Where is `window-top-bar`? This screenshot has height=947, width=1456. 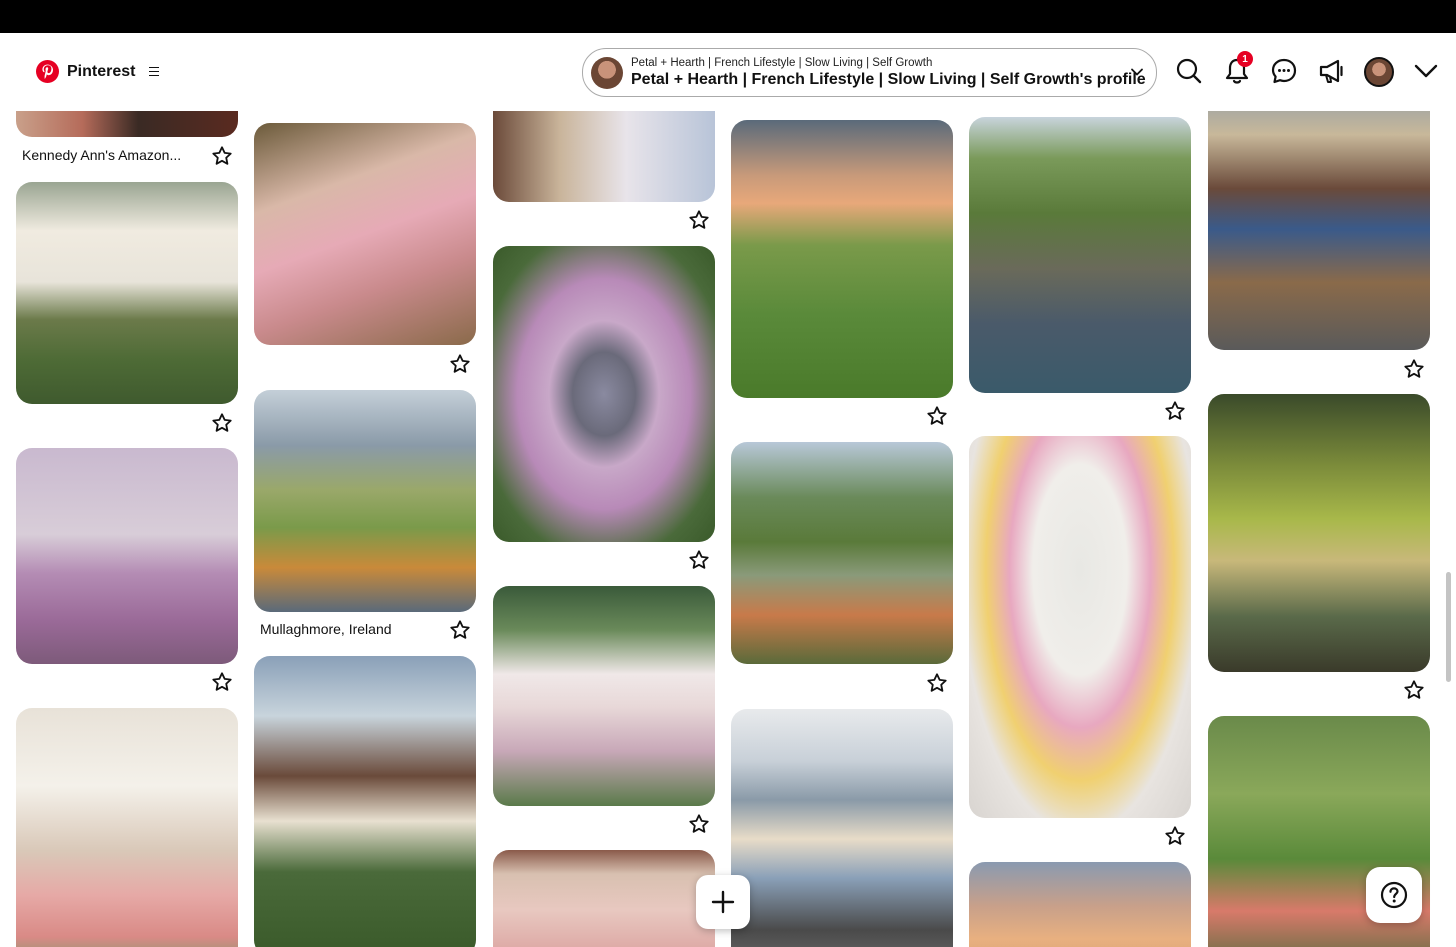
window-top-bar is located at coordinates (728, 16).